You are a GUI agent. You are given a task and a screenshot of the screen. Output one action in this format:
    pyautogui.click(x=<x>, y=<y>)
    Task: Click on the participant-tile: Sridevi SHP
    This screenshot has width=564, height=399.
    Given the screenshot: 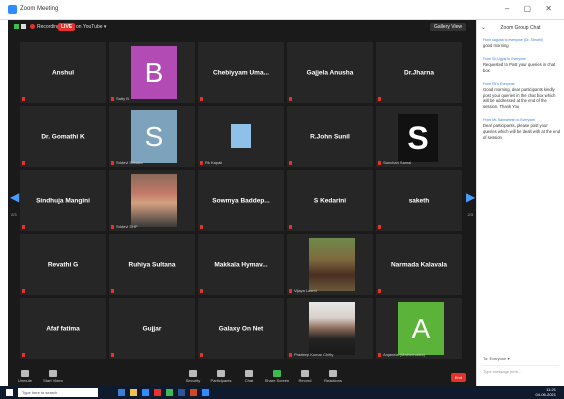 What is the action you would take?
    pyautogui.click(x=152, y=200)
    